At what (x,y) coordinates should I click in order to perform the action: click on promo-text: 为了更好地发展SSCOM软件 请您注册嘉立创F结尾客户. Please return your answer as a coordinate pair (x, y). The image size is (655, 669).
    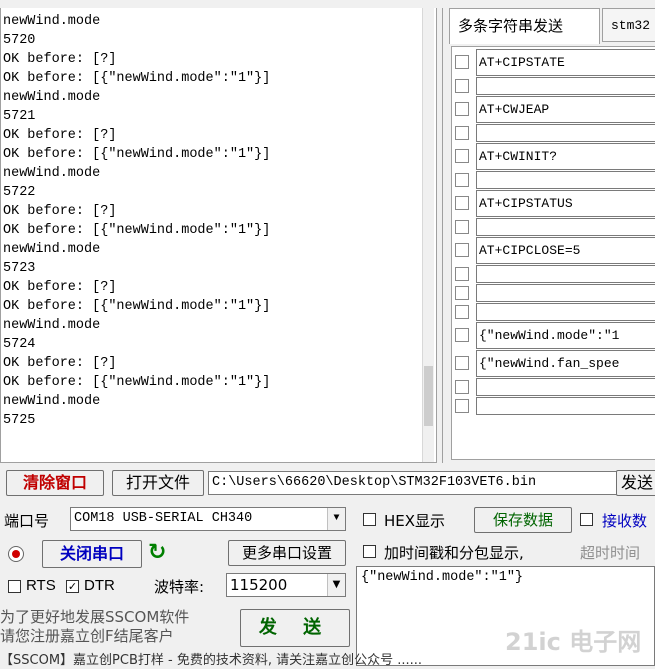
    Looking at the image, I should click on (116, 627).